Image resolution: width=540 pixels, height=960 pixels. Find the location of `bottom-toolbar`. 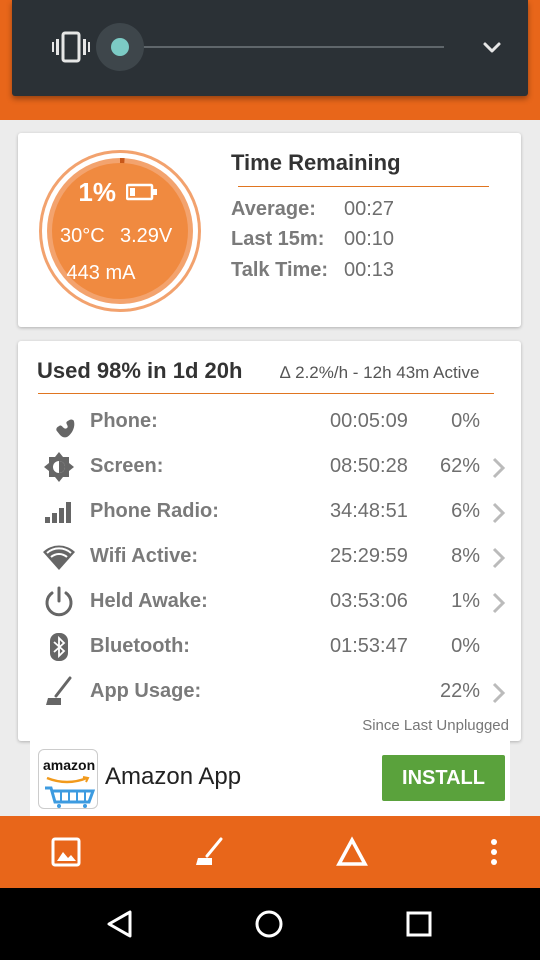

bottom-toolbar is located at coordinates (270, 852).